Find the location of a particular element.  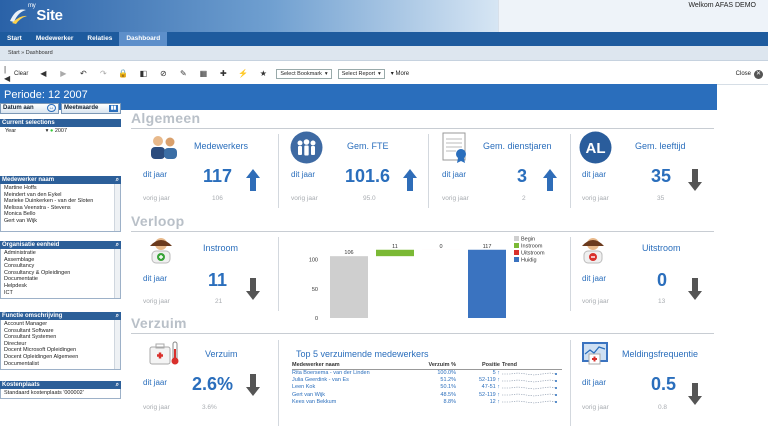

wand-icon: ⚡ is located at coordinates (243, 74).